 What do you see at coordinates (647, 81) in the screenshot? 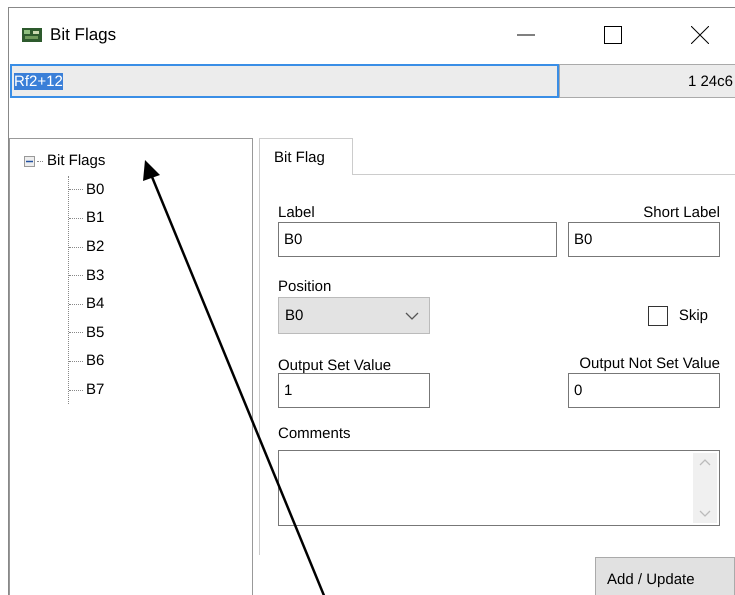
I see `value-field: 1 24c6` at bounding box center [647, 81].